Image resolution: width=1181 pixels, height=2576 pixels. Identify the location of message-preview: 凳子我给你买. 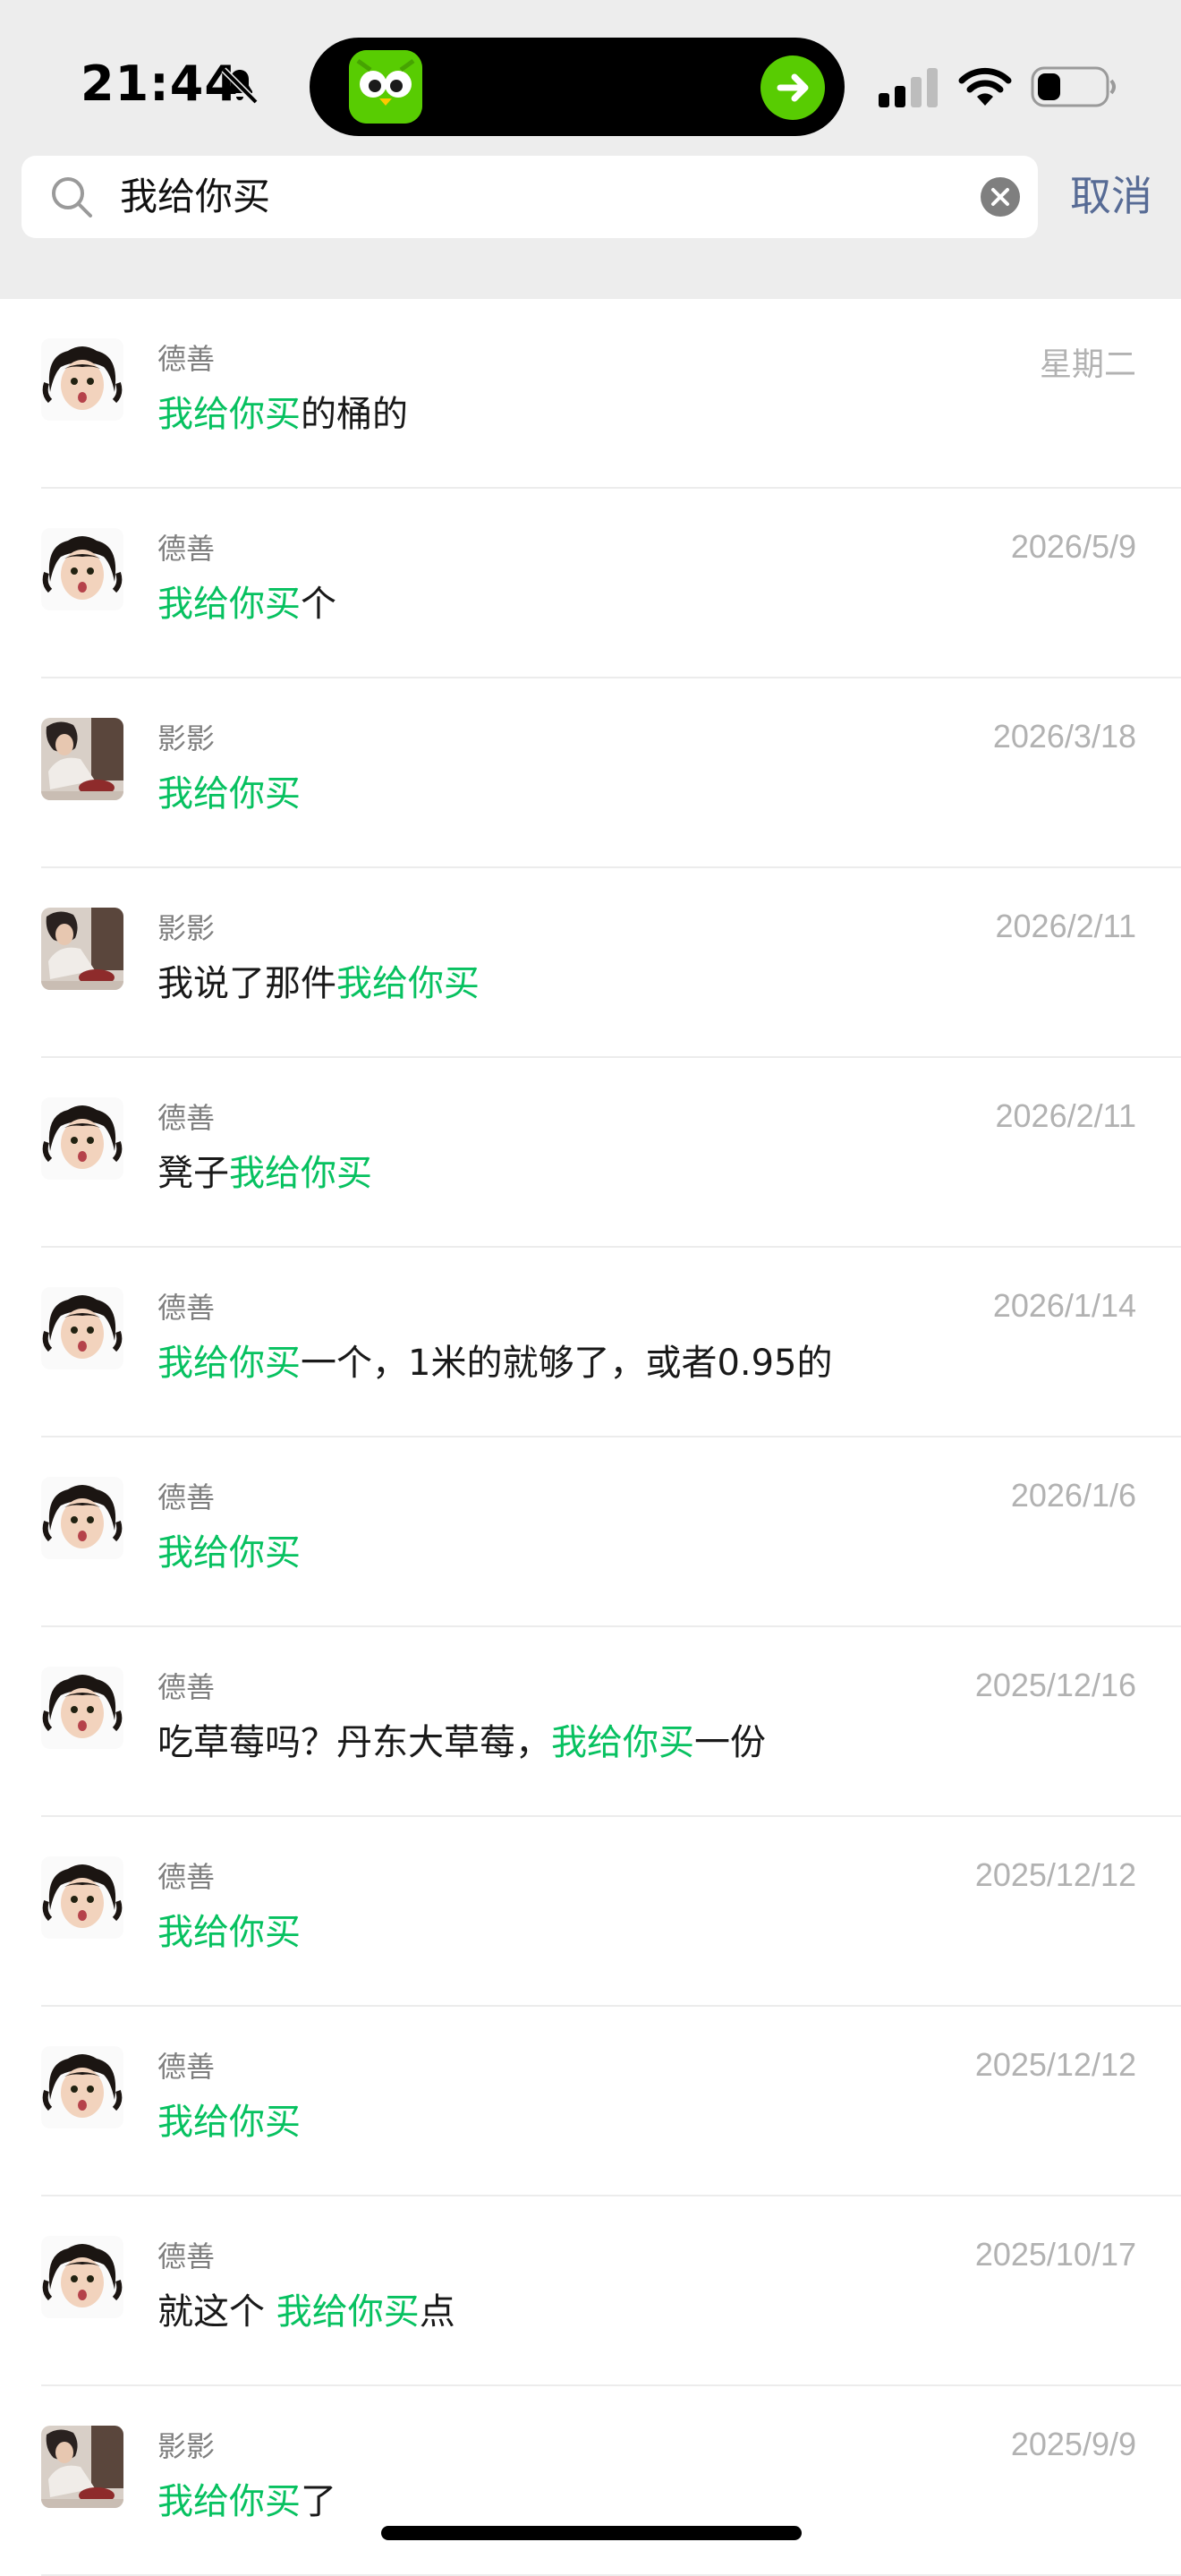
(264, 1170).